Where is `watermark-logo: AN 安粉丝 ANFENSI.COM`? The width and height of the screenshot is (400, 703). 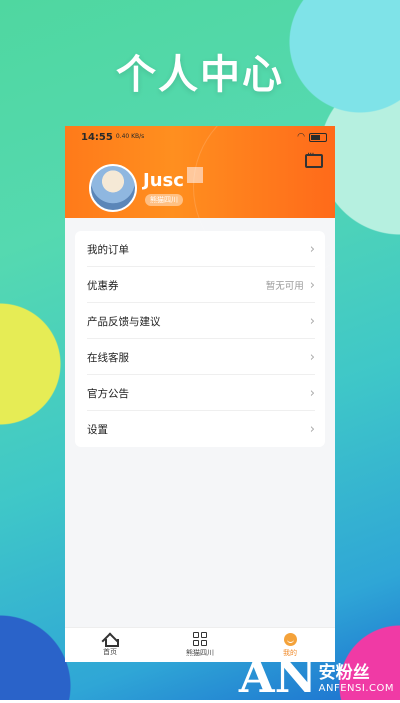
watermark-logo: AN 安粉丝 ANFENSI.COM is located at coordinates (316, 676).